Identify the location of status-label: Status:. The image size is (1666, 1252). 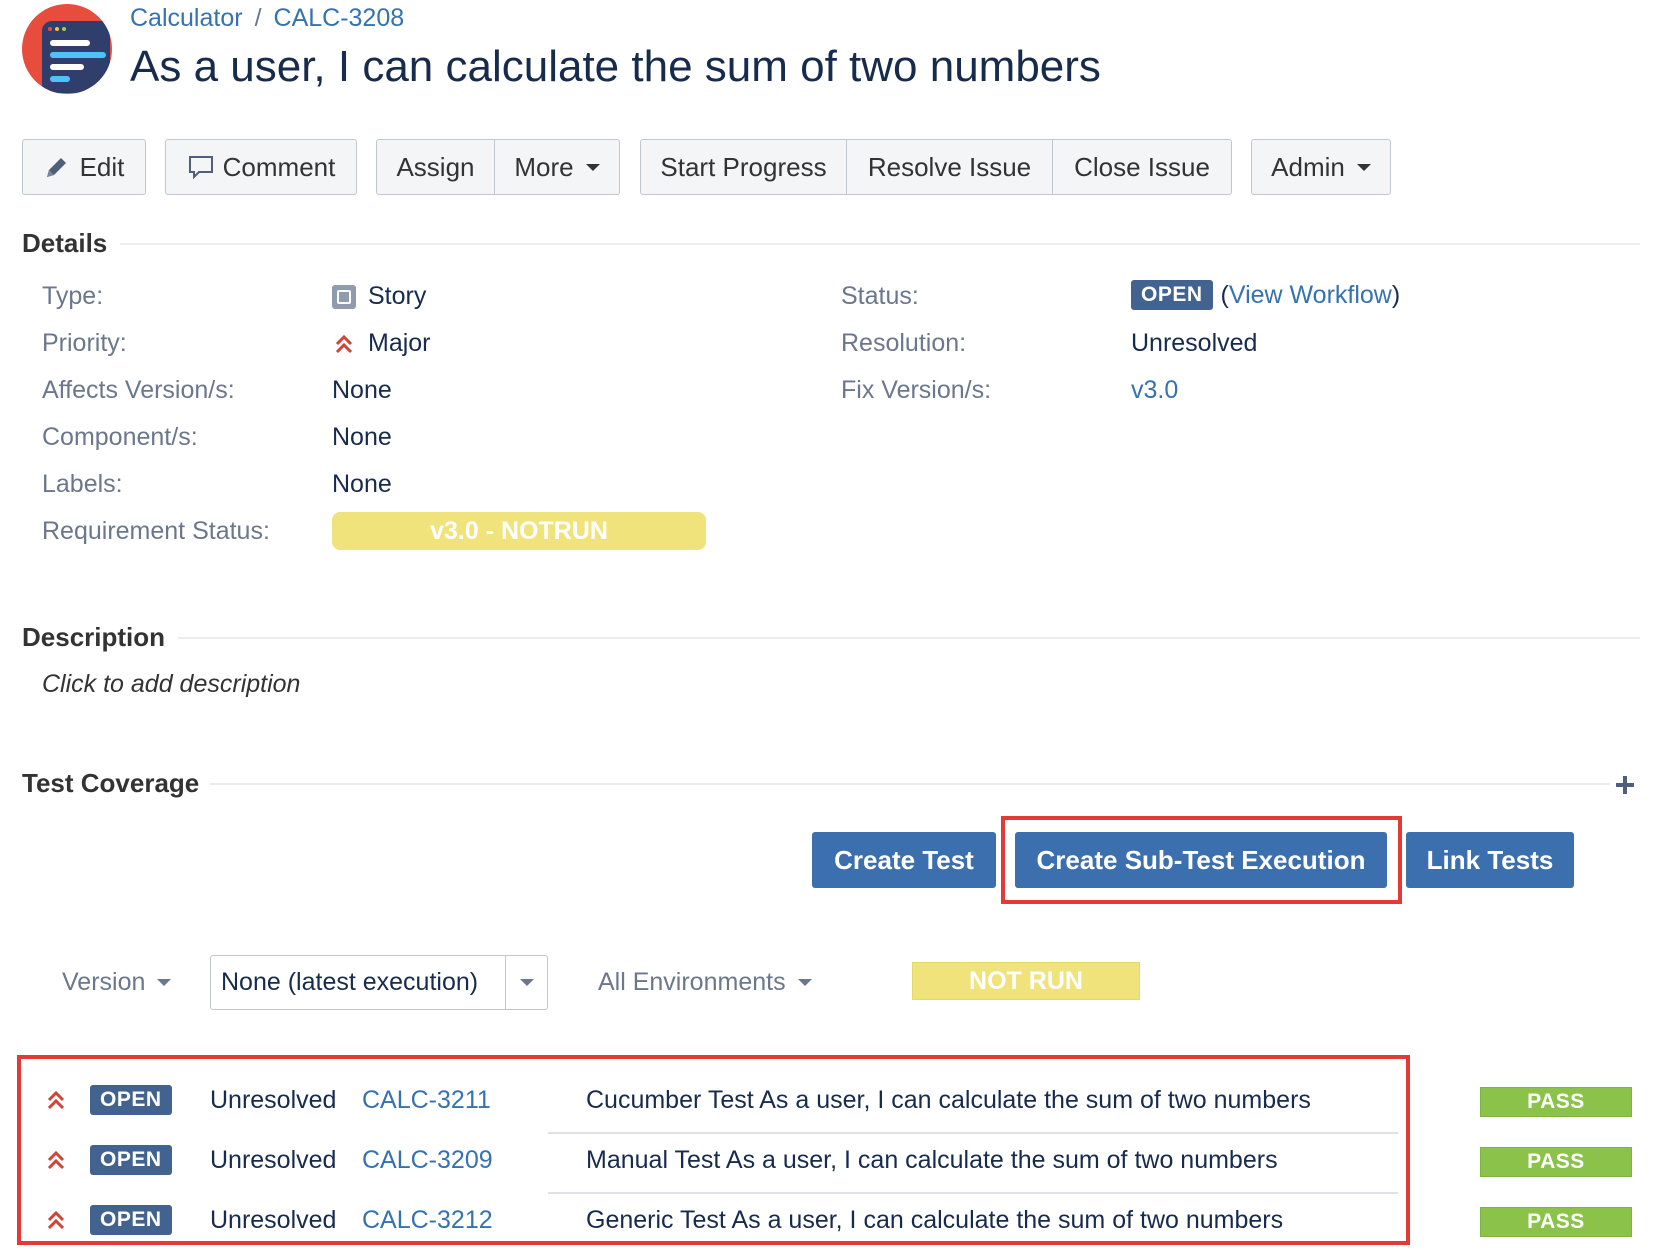
(880, 296).